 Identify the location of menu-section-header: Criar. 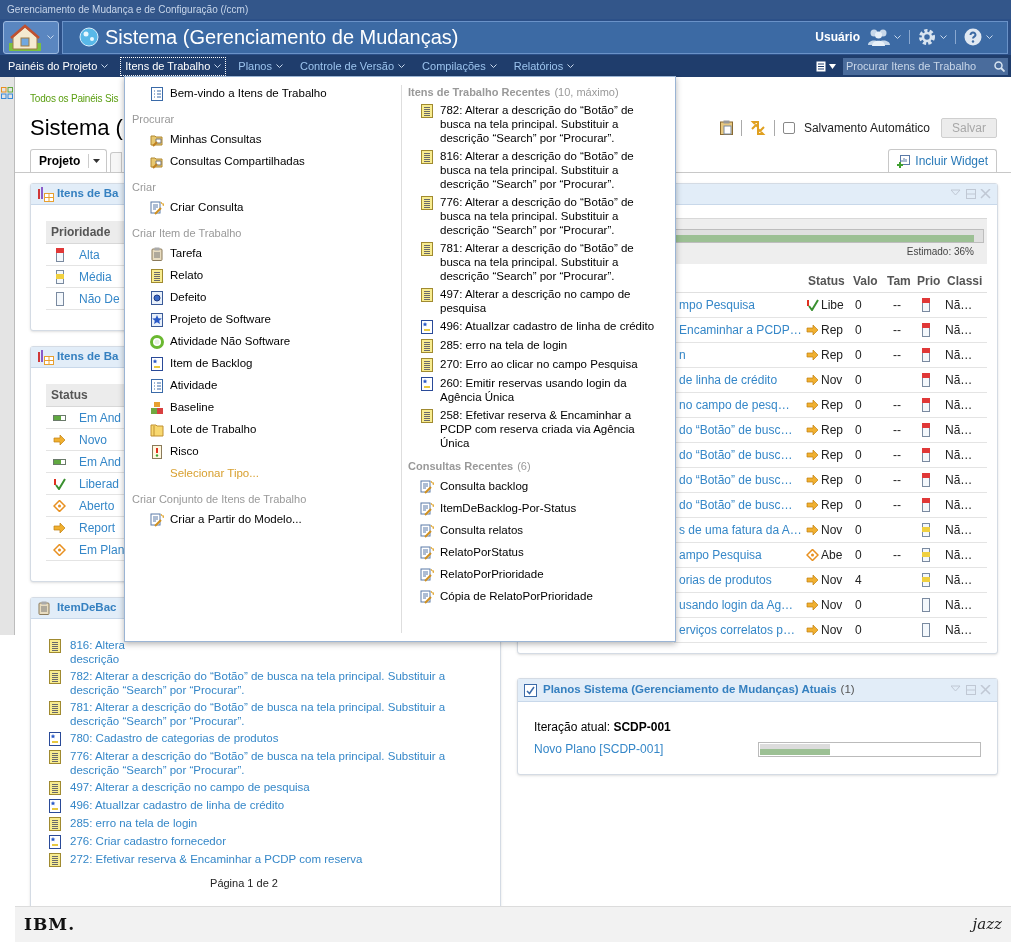
(144, 187).